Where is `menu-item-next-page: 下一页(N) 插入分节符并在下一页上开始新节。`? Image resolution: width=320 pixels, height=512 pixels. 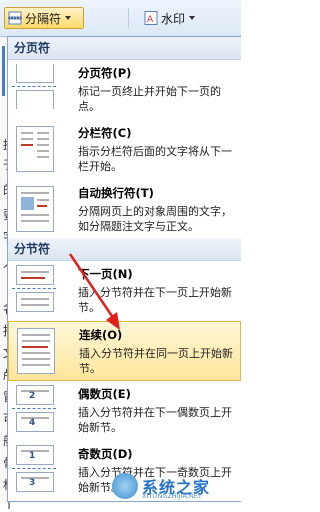 menu-item-next-page: 下一页(N) 插入分节符并在下一页上开始新节。 is located at coordinates (124, 291).